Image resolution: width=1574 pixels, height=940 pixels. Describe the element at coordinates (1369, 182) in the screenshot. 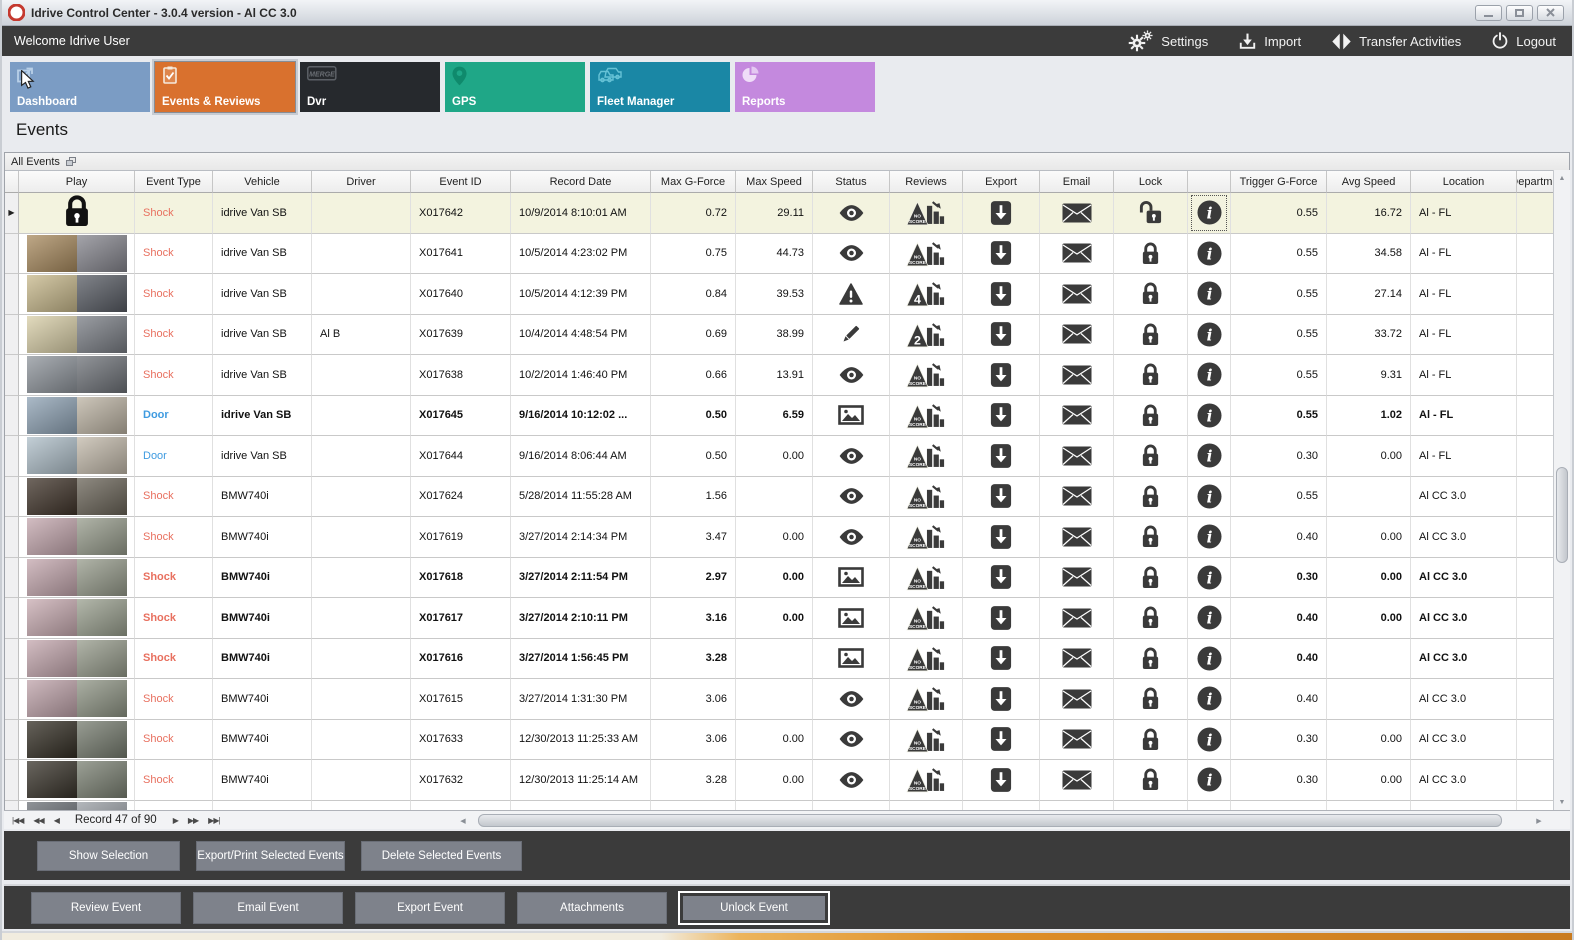

I see `column-header-avg-speed: Avg Speed` at that location.